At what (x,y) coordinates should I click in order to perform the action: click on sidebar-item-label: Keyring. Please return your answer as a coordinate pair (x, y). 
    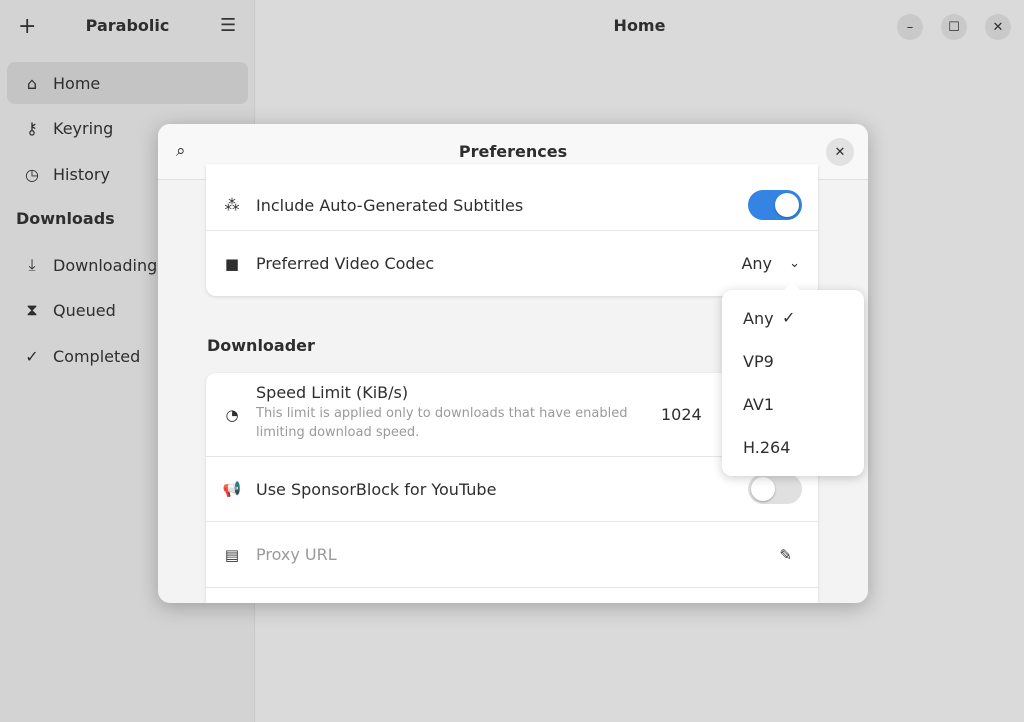
    Looking at the image, I should click on (83, 128).